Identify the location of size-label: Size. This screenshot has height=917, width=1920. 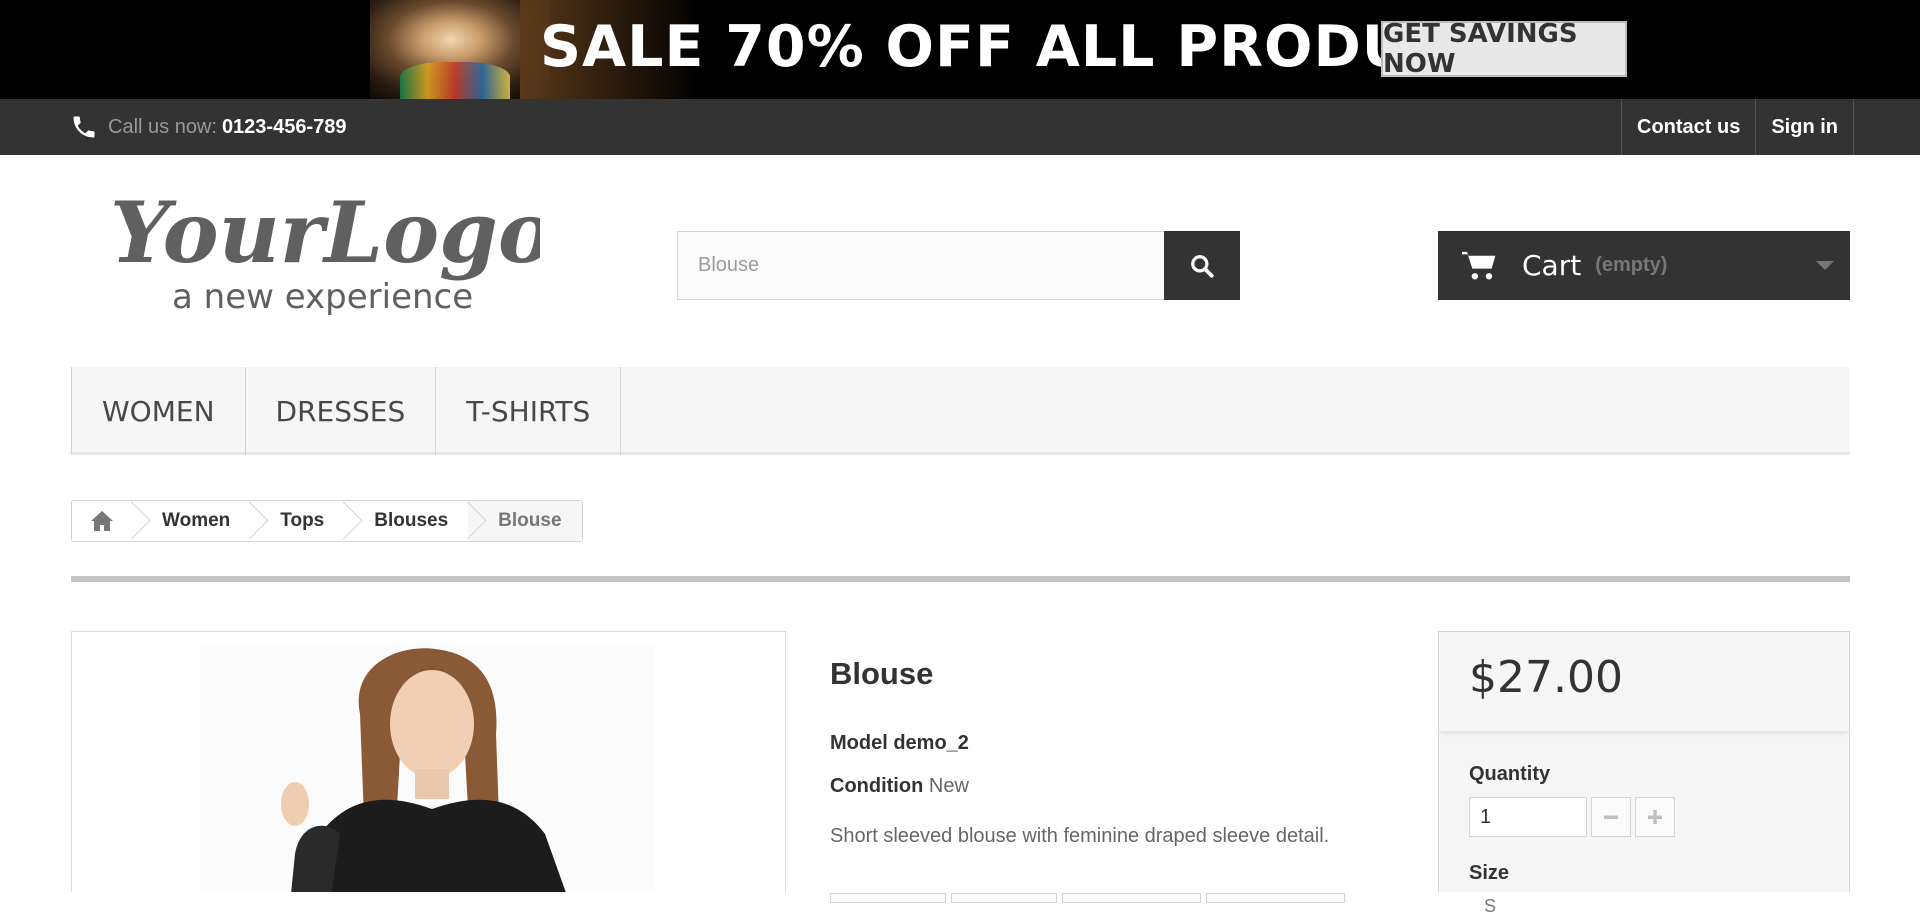
(1489, 873).